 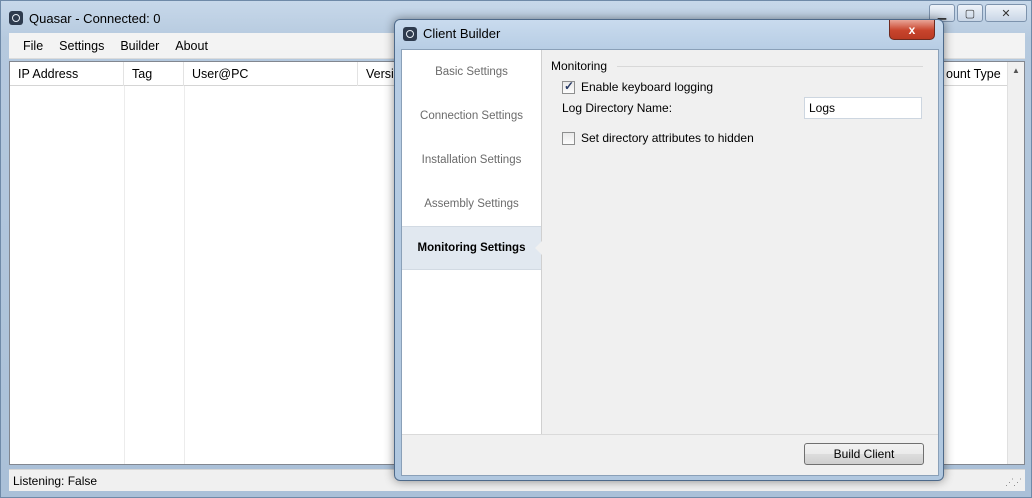 What do you see at coordinates (471, 204) in the screenshot?
I see `nav-assembly-settings: Assembly Settings` at bounding box center [471, 204].